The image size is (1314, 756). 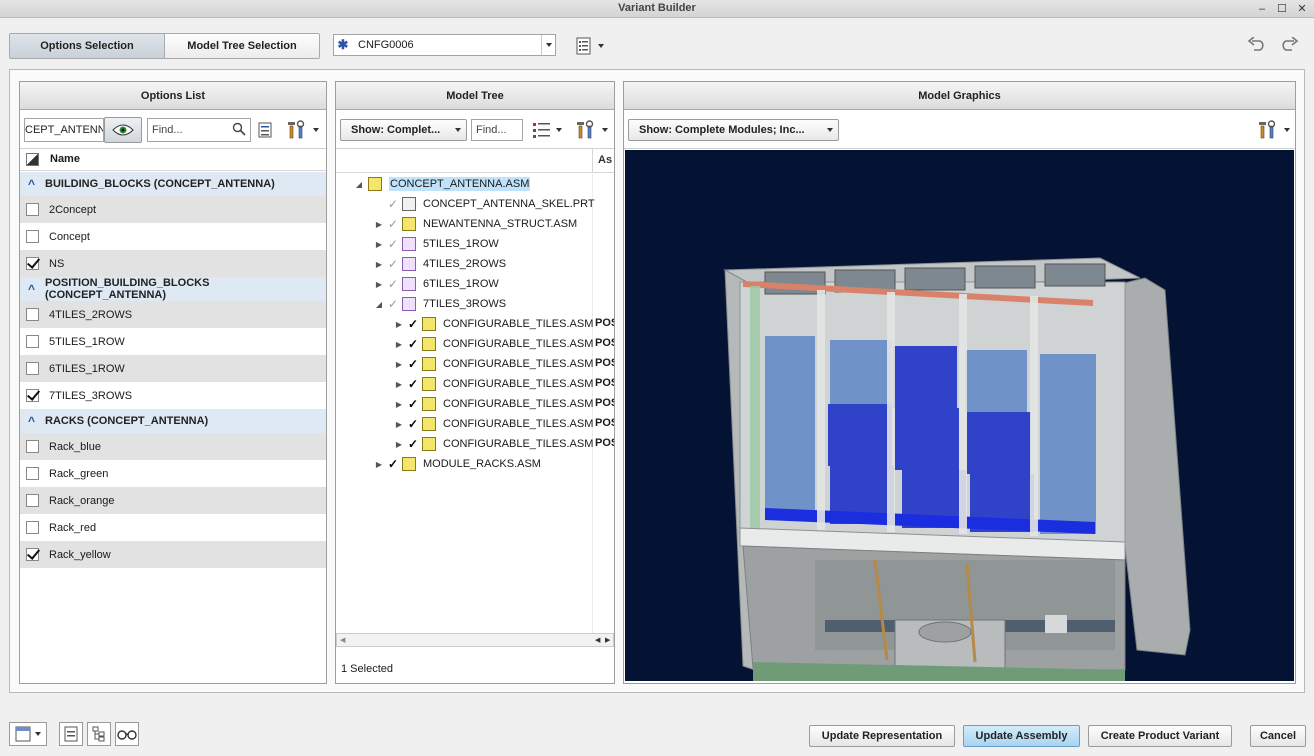 What do you see at coordinates (444, 45) in the screenshot?
I see `configuration-select: ✱ CNFG0006` at bounding box center [444, 45].